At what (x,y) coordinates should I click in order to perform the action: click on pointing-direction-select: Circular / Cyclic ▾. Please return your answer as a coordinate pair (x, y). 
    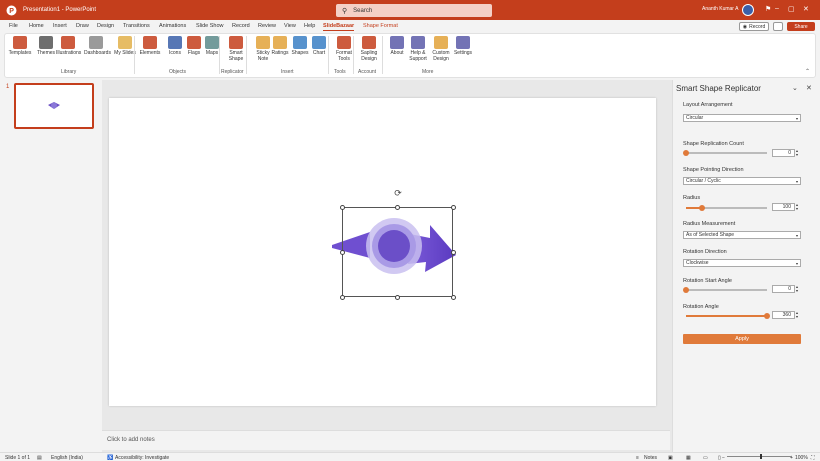
    Looking at the image, I should click on (742, 181).